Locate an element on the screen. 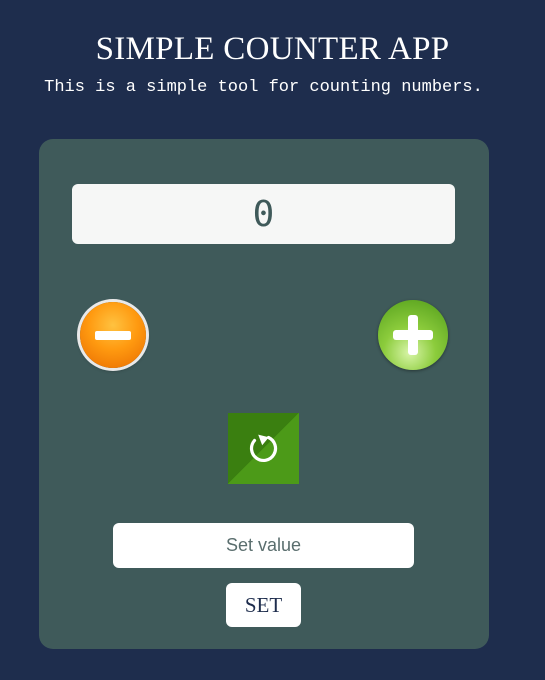  set-value-input is located at coordinates (263, 545).